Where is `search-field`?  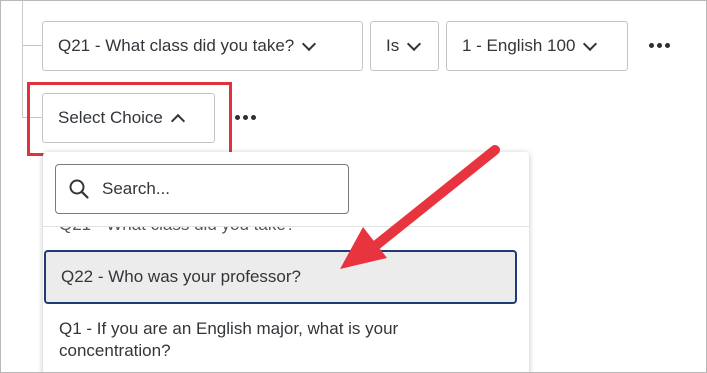 search-field is located at coordinates (202, 189).